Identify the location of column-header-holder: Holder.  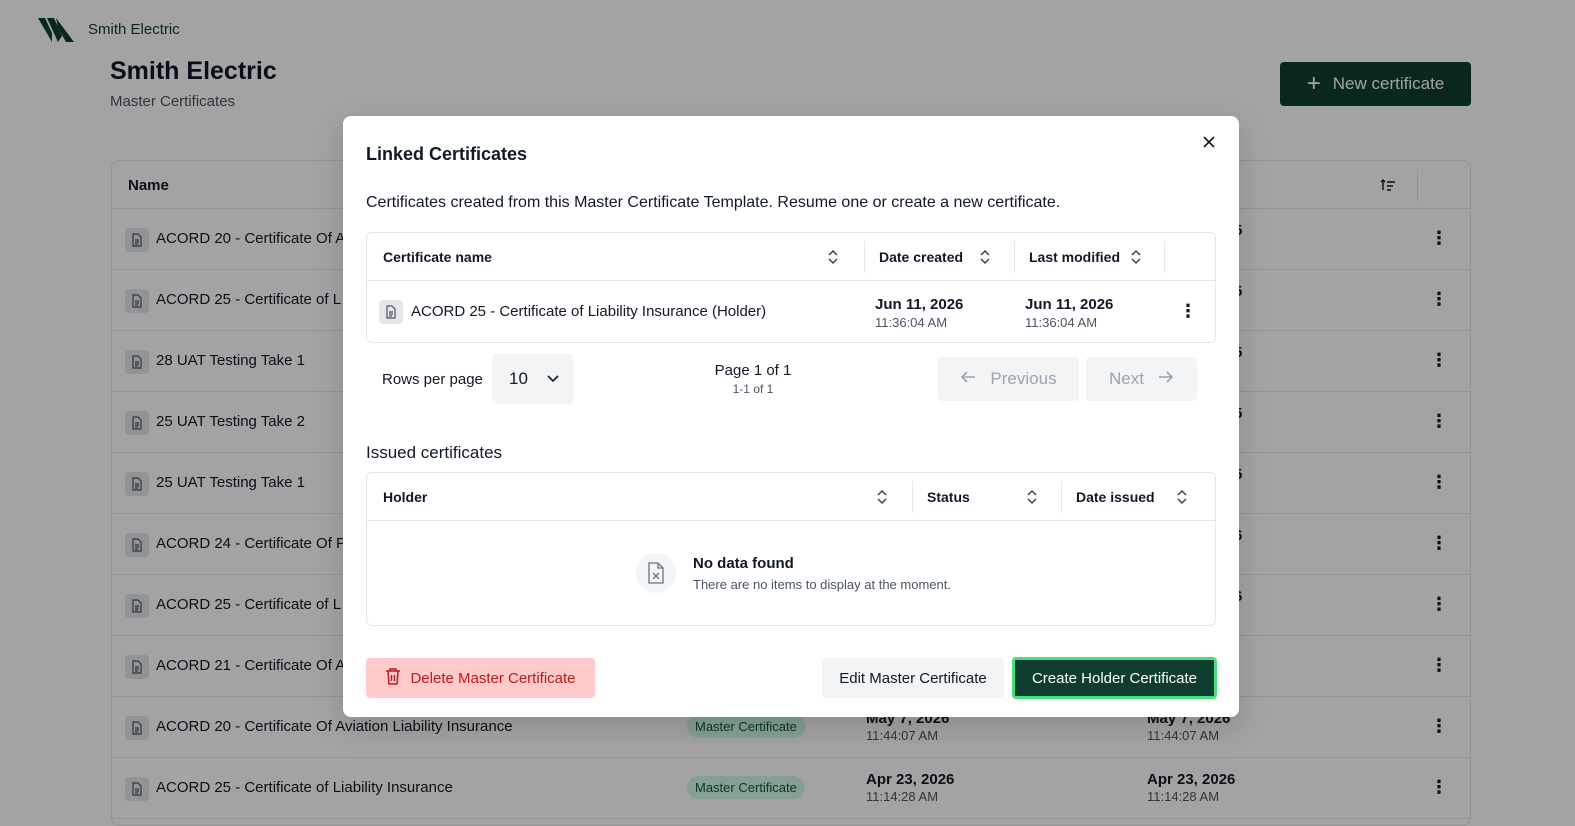
(405, 497).